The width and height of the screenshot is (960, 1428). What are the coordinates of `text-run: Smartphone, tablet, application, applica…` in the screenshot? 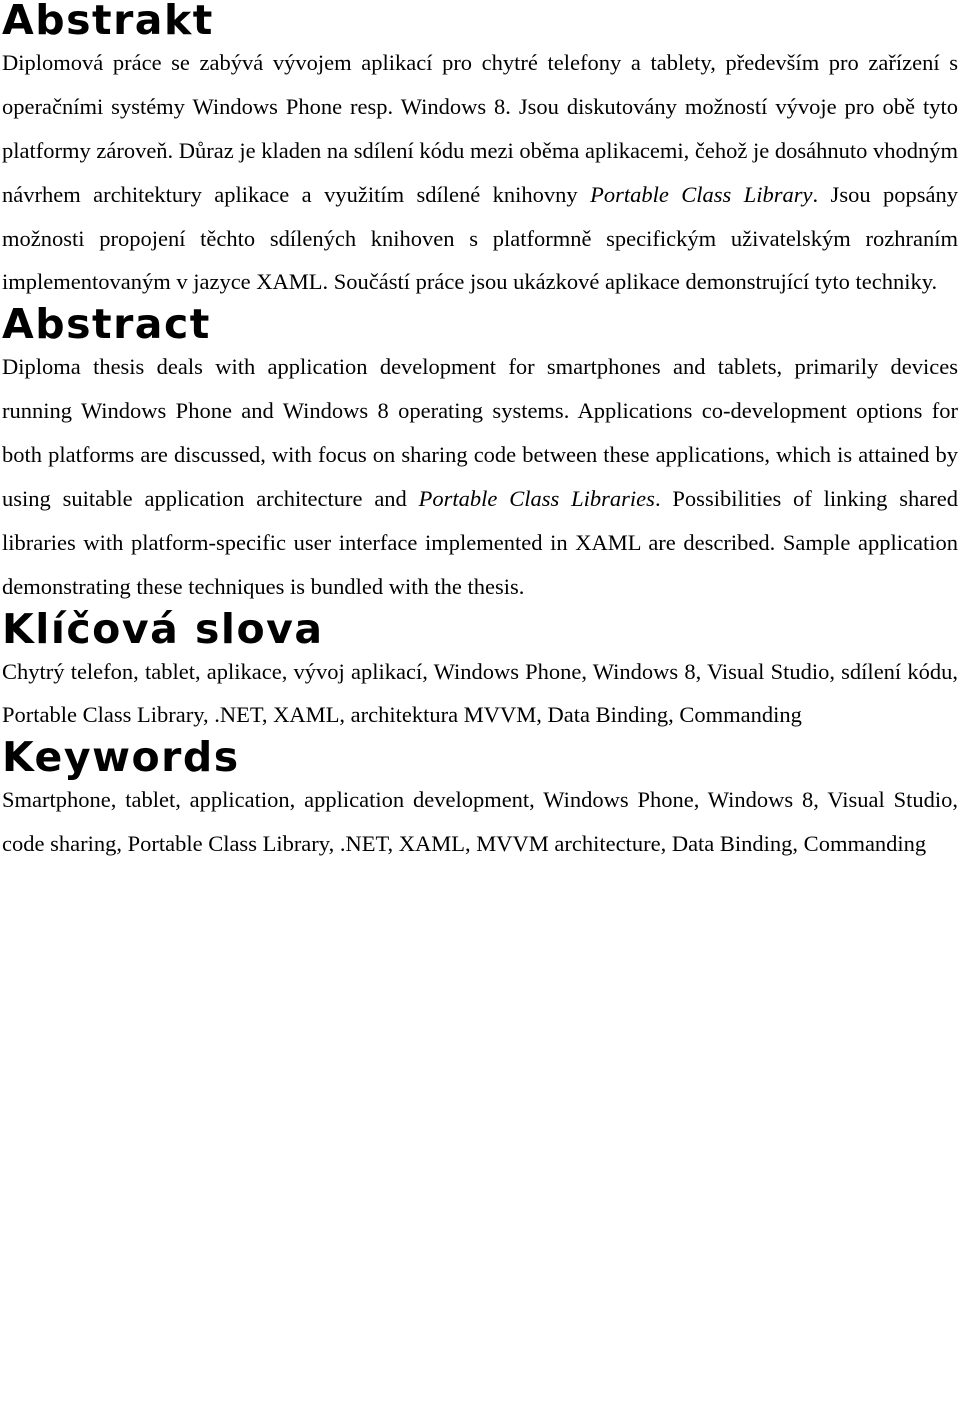 It's located at (480, 822).